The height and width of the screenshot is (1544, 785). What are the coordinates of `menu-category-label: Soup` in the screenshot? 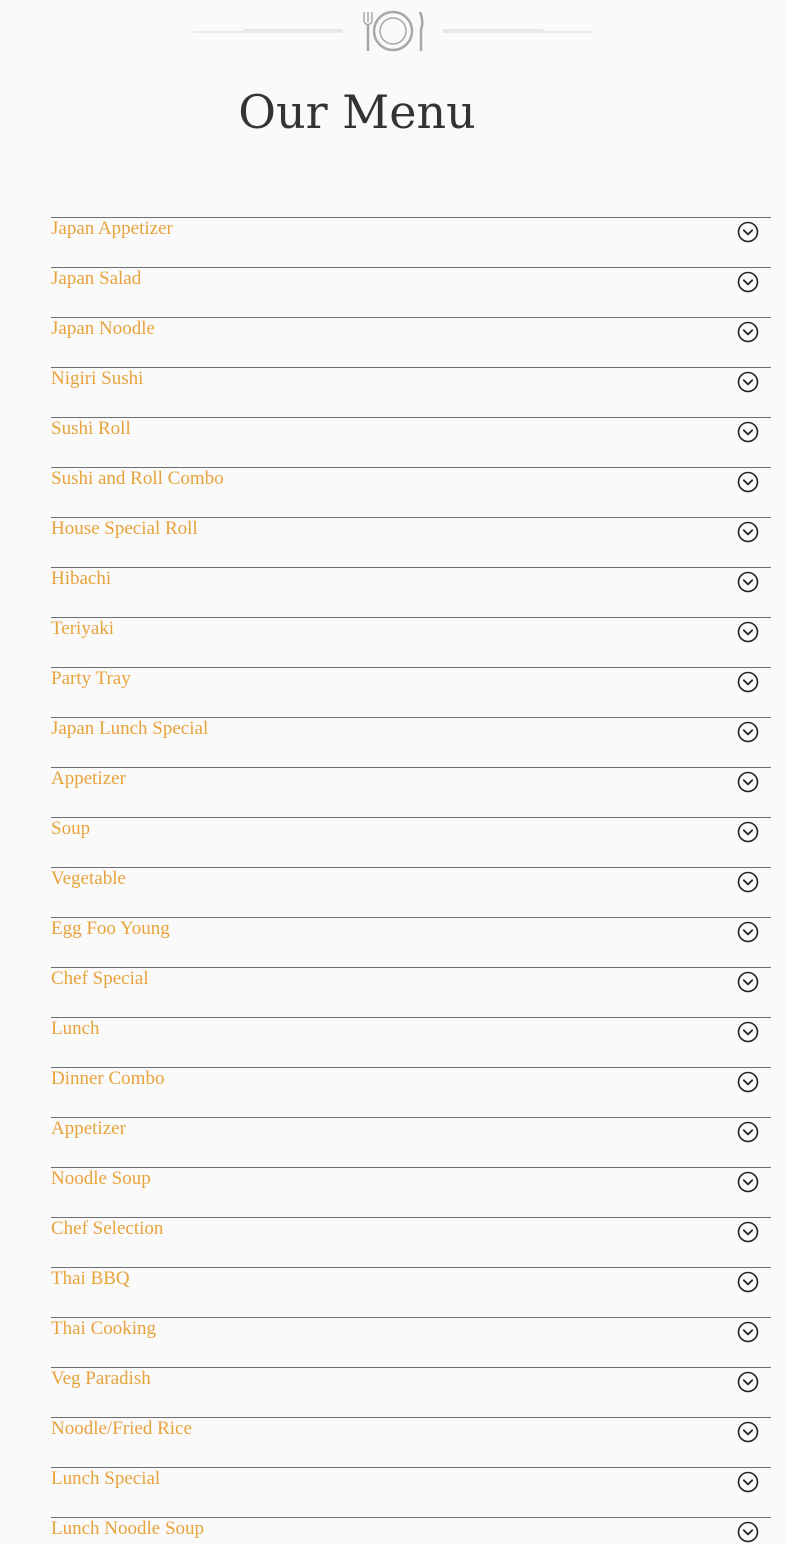 It's located at (71, 828).